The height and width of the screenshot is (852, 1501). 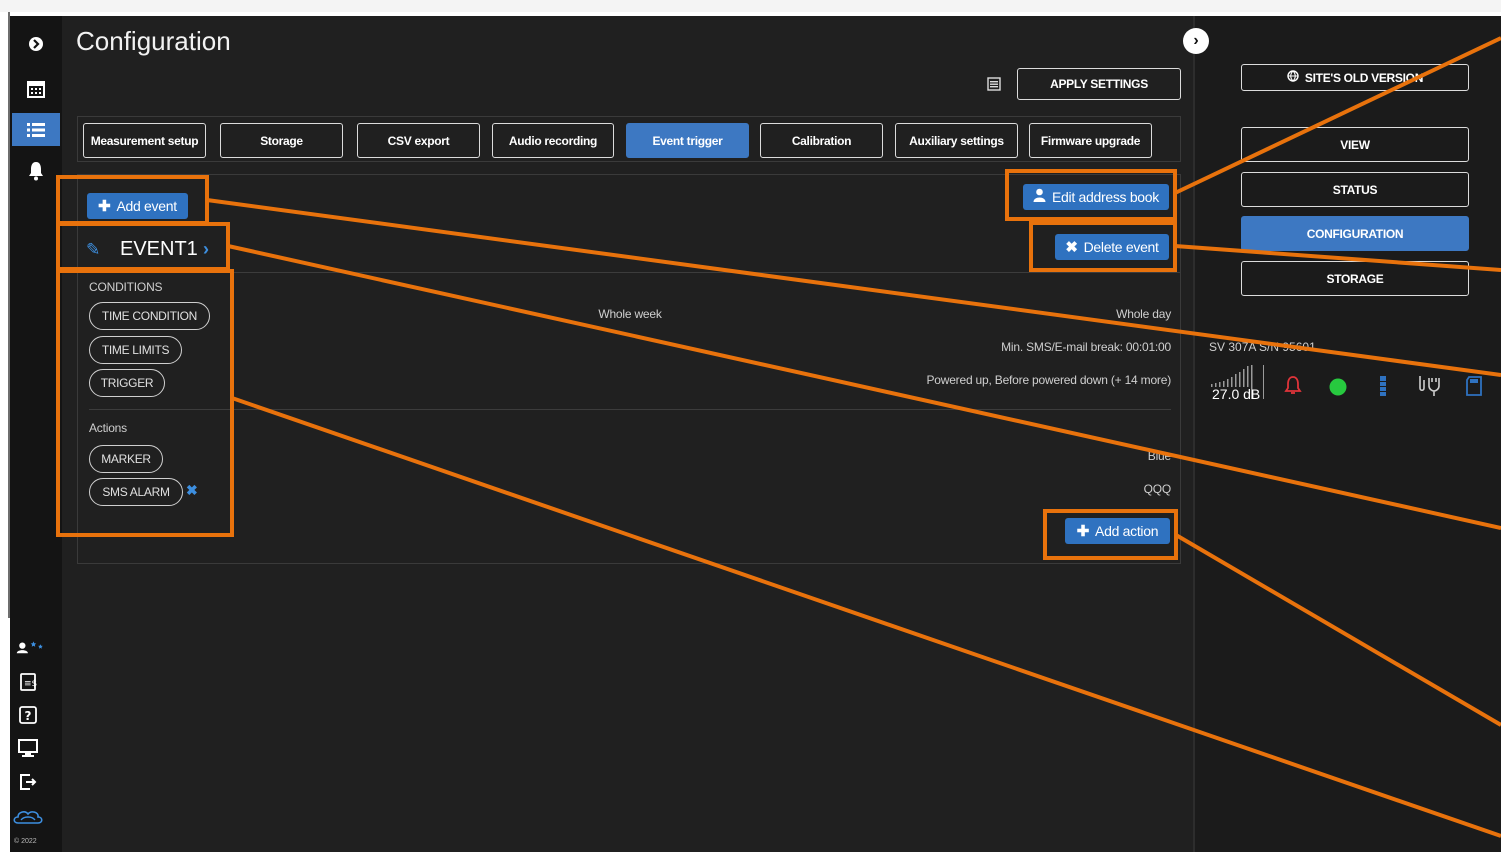 I want to click on alarm-bell-icon, so click(x=1293, y=385).